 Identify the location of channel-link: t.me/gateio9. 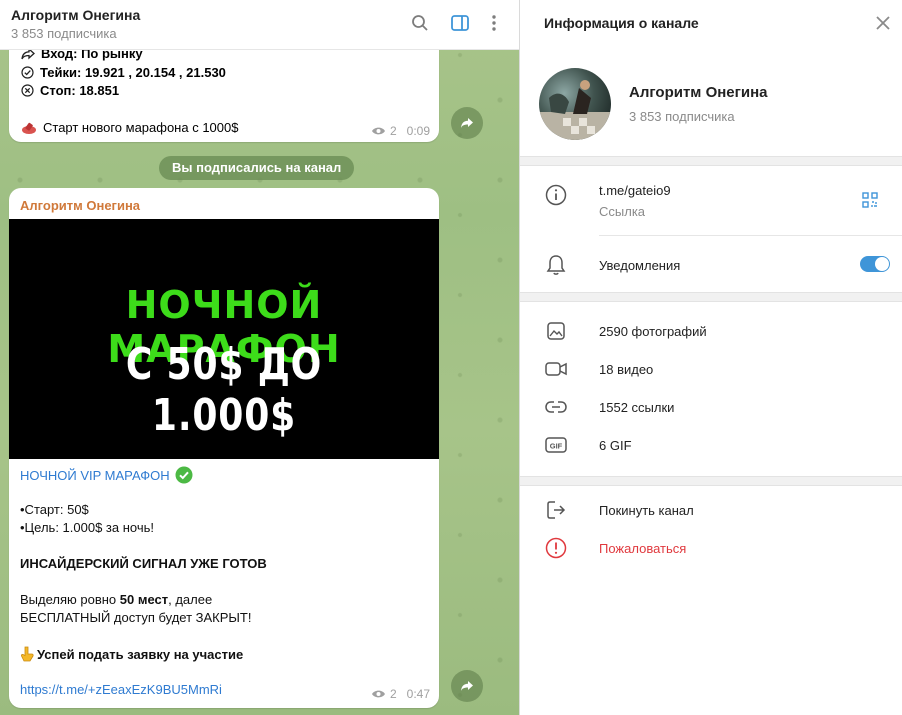
(635, 190).